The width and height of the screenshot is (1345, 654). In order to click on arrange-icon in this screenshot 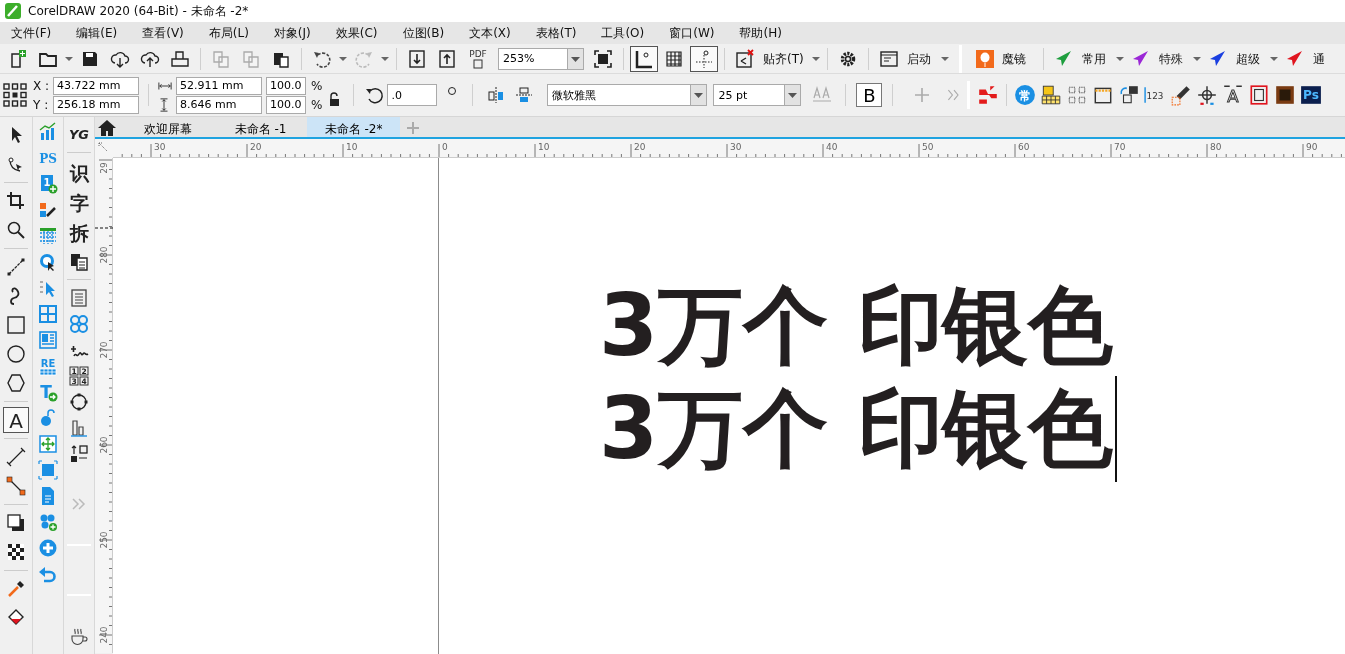, I will do `click(79, 454)`.